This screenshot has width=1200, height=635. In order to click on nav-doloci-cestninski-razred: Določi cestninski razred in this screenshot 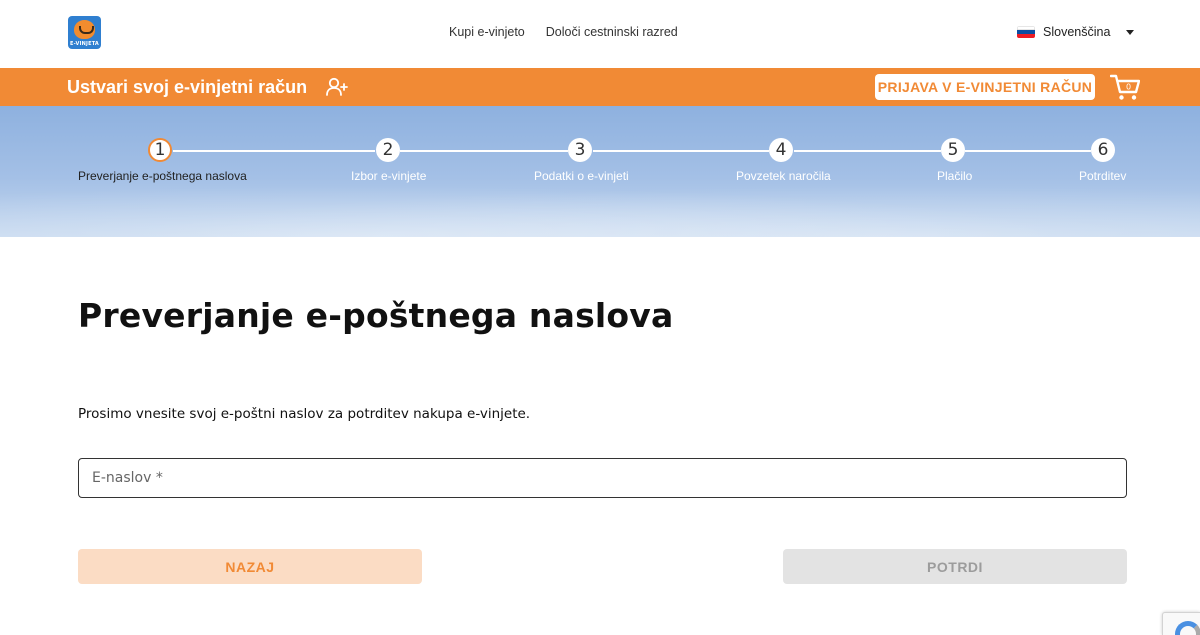, I will do `click(612, 32)`.